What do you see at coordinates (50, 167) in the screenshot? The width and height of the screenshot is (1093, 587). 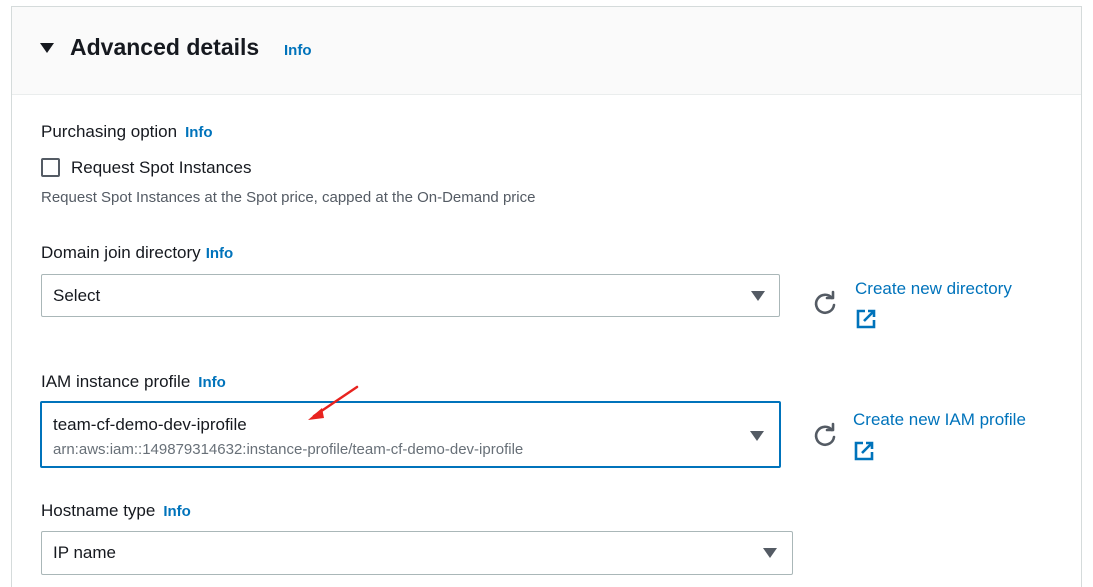 I see `request-spot-checkbox` at bounding box center [50, 167].